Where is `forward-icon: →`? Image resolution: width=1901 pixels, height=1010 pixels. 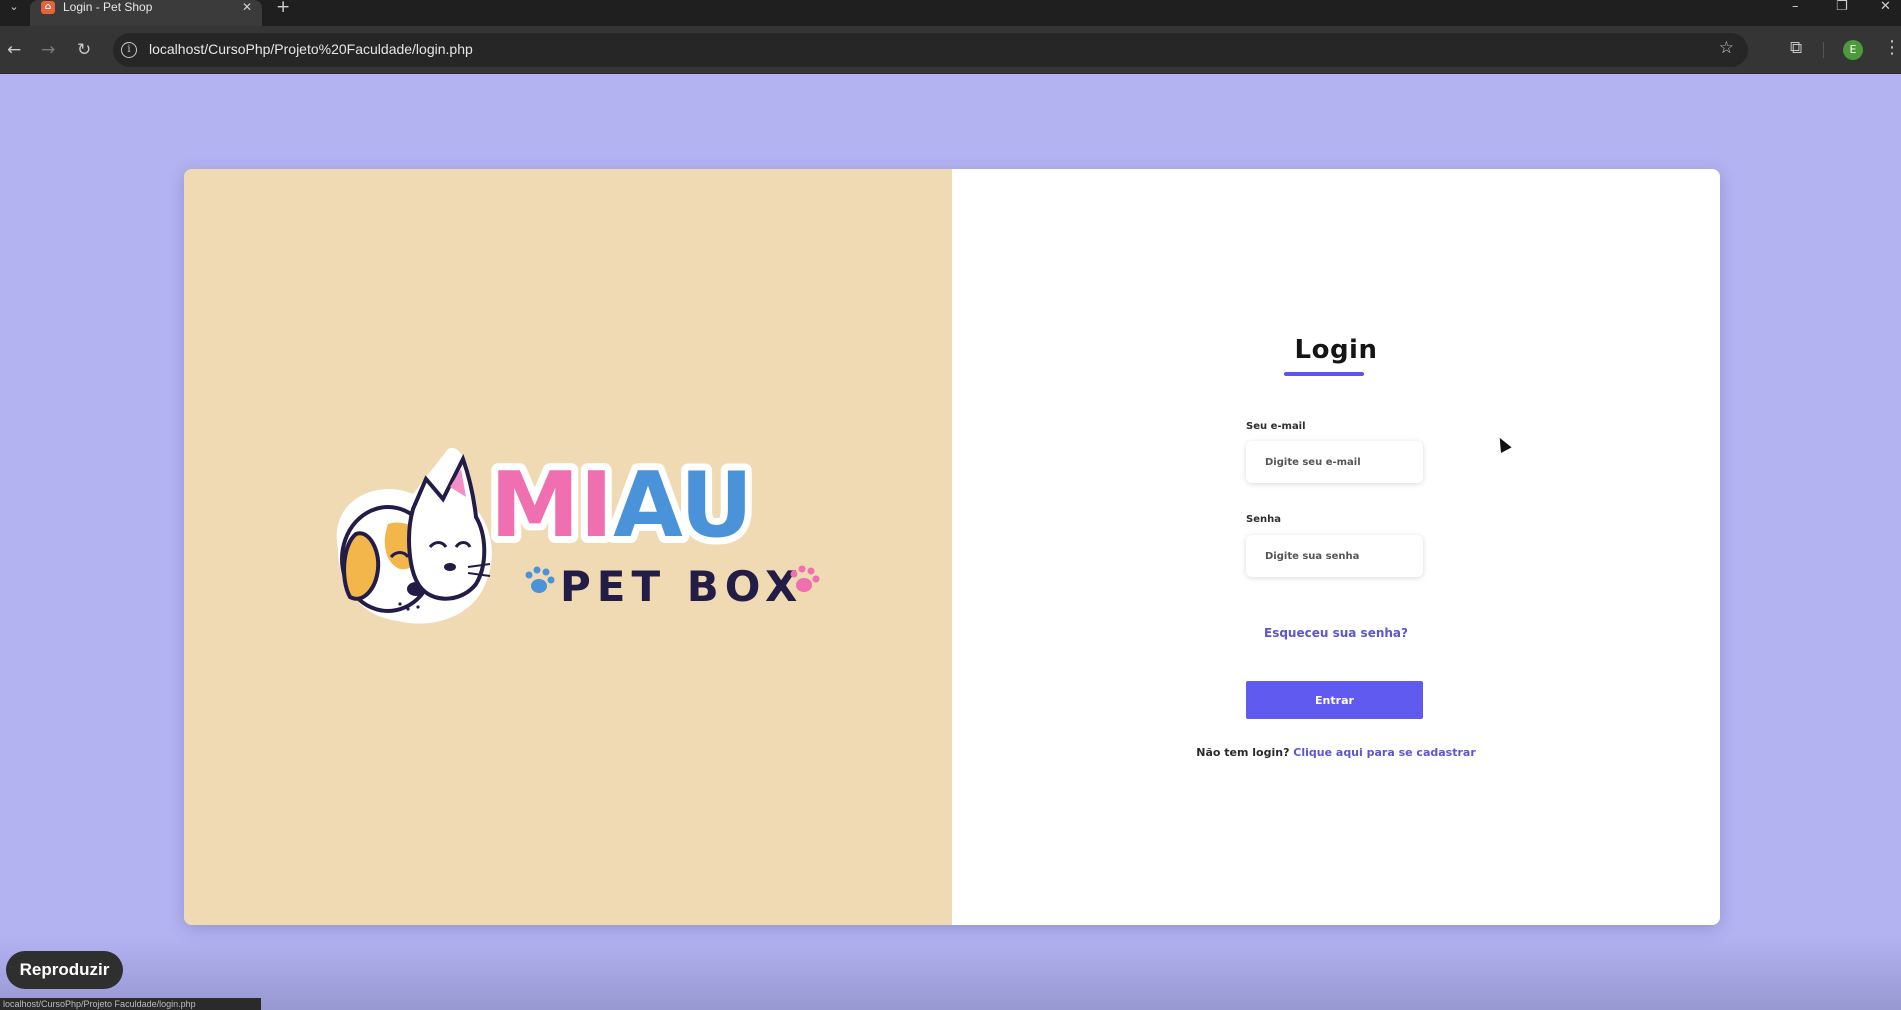
forward-icon: → is located at coordinates (48, 50).